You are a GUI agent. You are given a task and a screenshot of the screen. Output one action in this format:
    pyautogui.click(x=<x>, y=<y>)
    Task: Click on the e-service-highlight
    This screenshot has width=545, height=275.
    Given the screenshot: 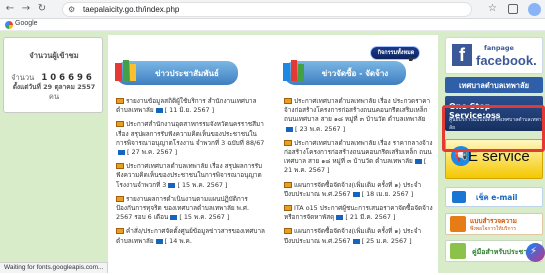 What is the action you would take?
    pyautogui.click(x=493, y=128)
    